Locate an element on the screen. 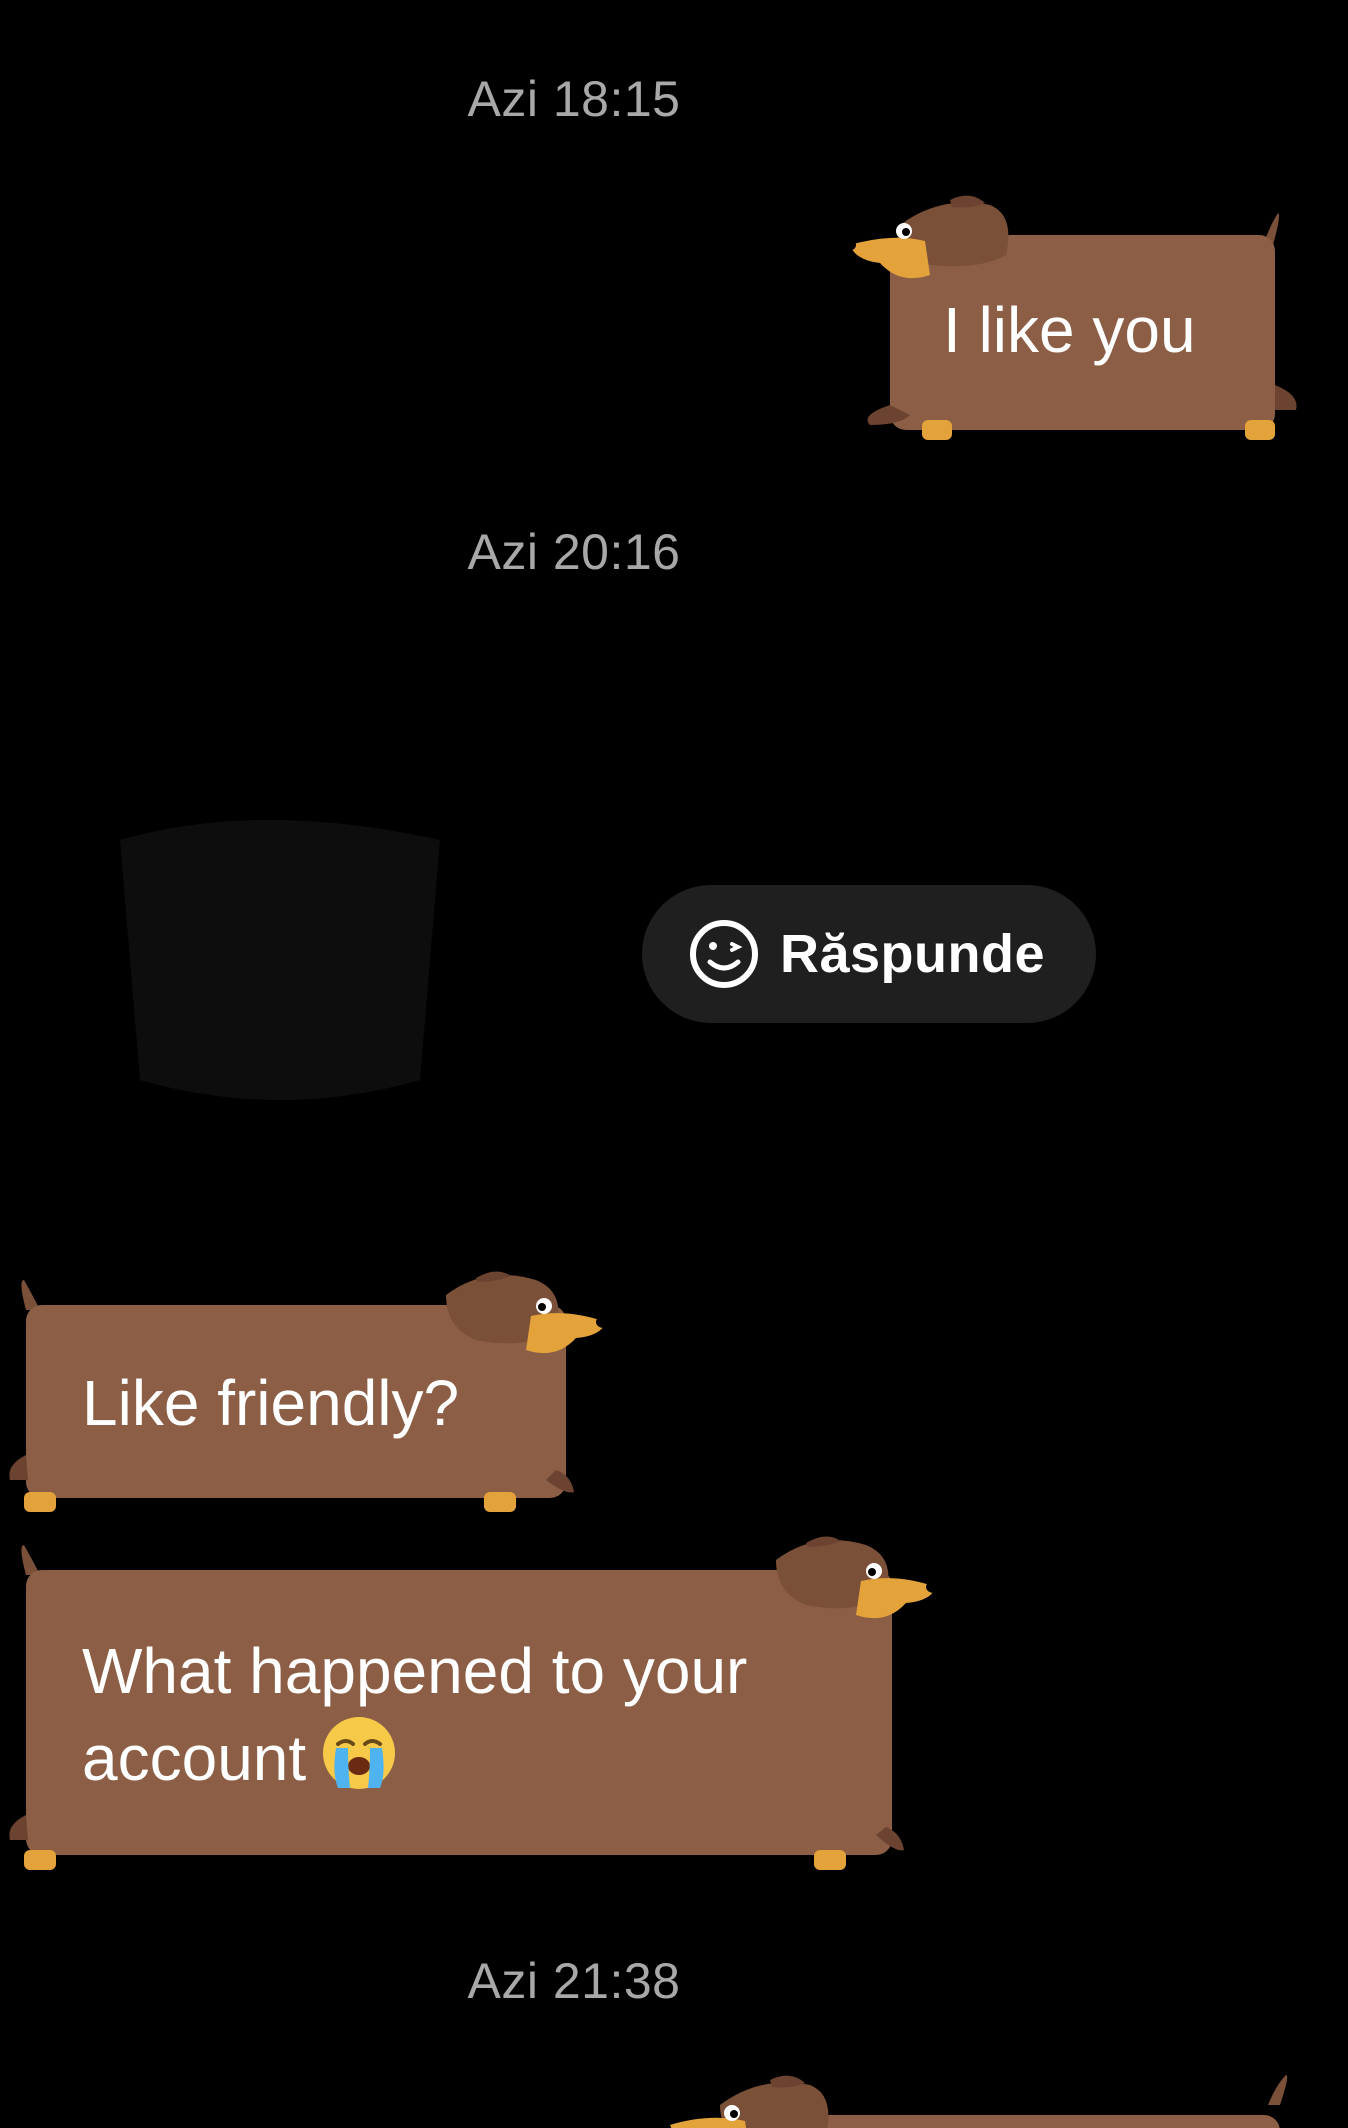  loudly-crying-face-icon is located at coordinates (359, 1753).